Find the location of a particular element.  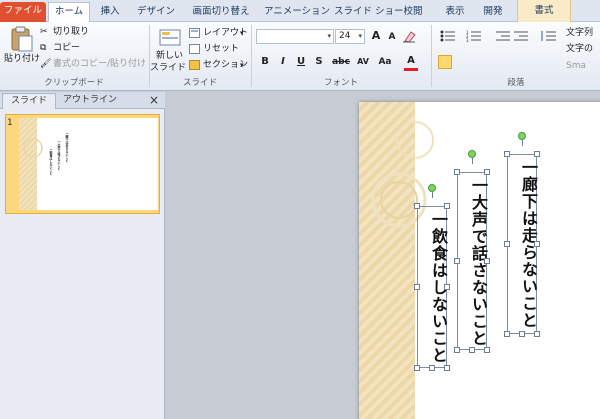

tab-outline: アウトライン is located at coordinates (90, 101).